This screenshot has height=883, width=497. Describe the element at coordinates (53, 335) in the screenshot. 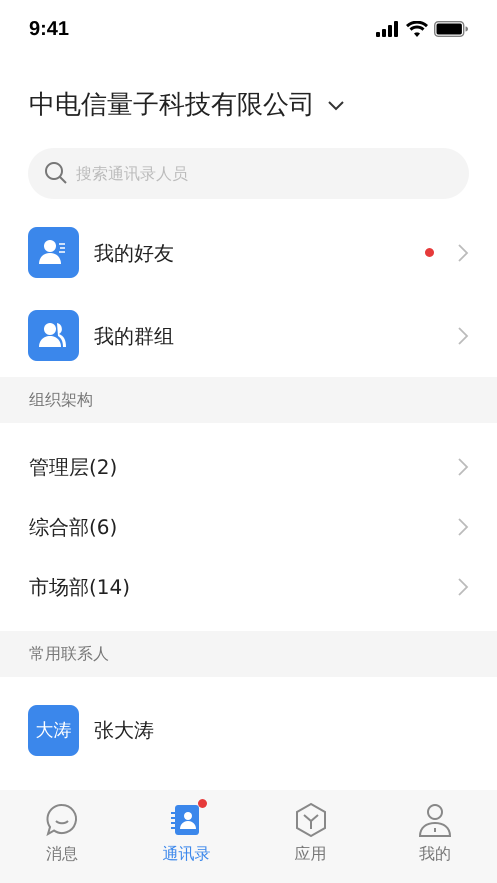

I see `group-icon` at that location.